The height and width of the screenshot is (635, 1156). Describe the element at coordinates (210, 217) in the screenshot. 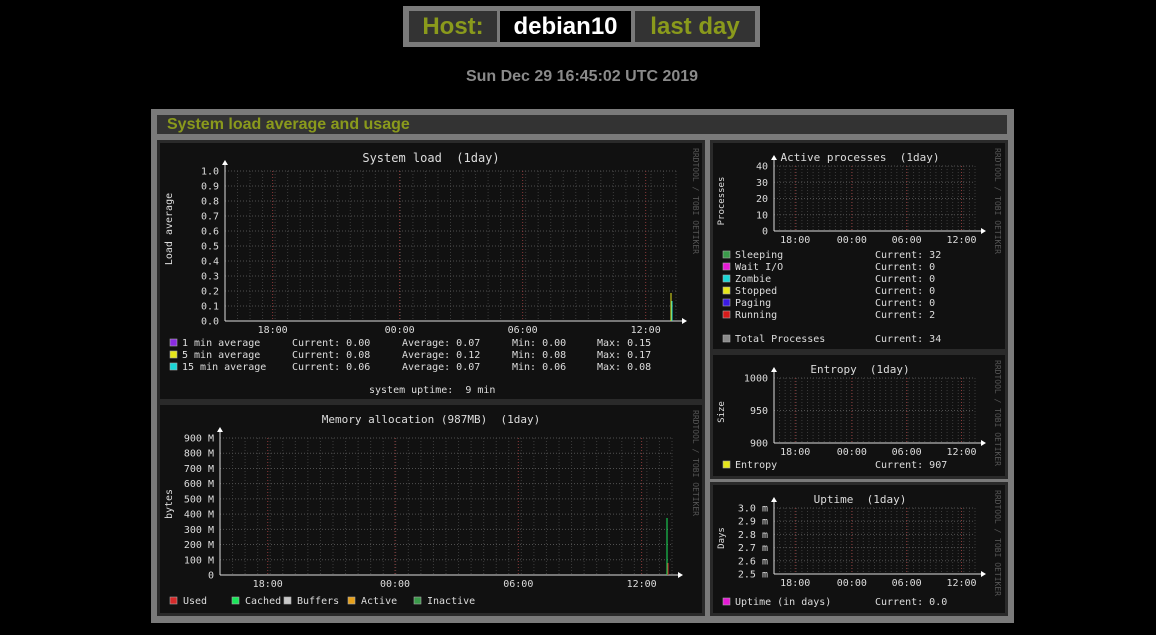

I see `y-tick-label: 0.7` at that location.